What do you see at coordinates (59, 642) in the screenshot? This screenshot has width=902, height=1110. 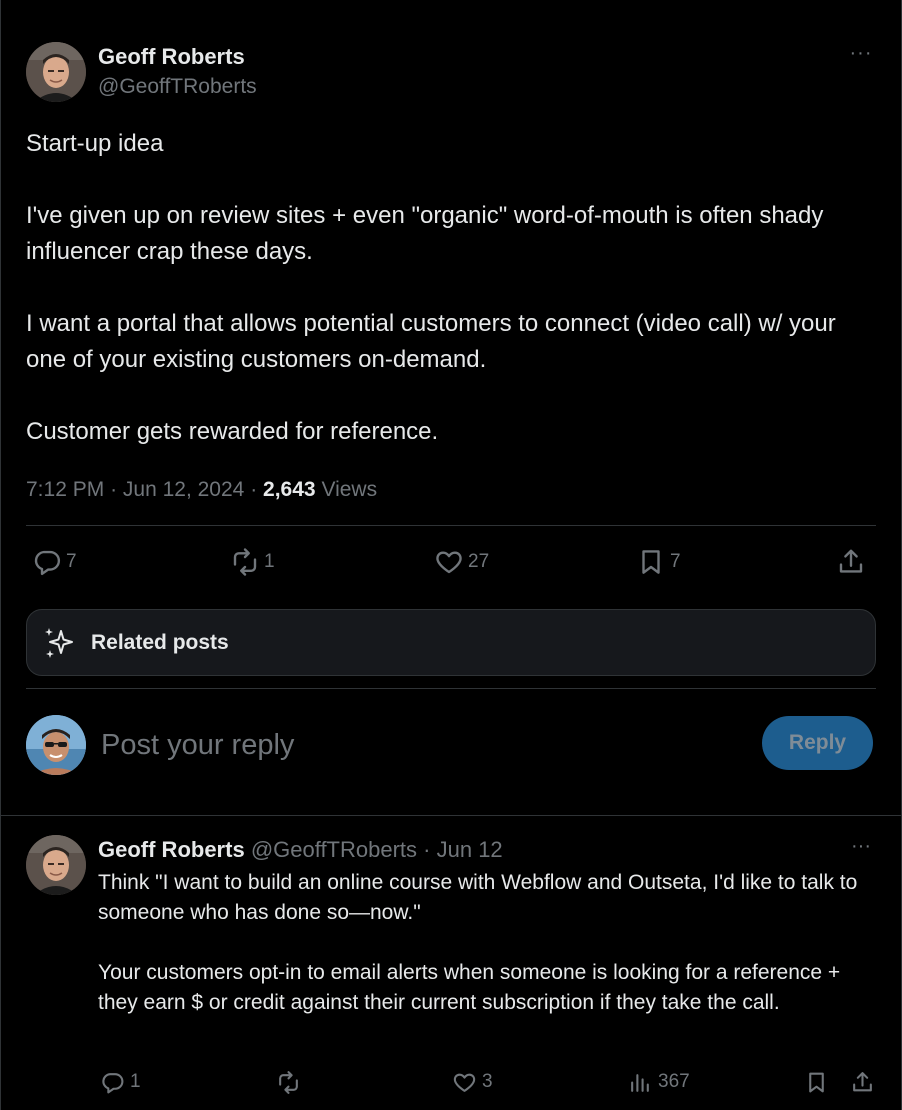 I see `sparkle-icon` at bounding box center [59, 642].